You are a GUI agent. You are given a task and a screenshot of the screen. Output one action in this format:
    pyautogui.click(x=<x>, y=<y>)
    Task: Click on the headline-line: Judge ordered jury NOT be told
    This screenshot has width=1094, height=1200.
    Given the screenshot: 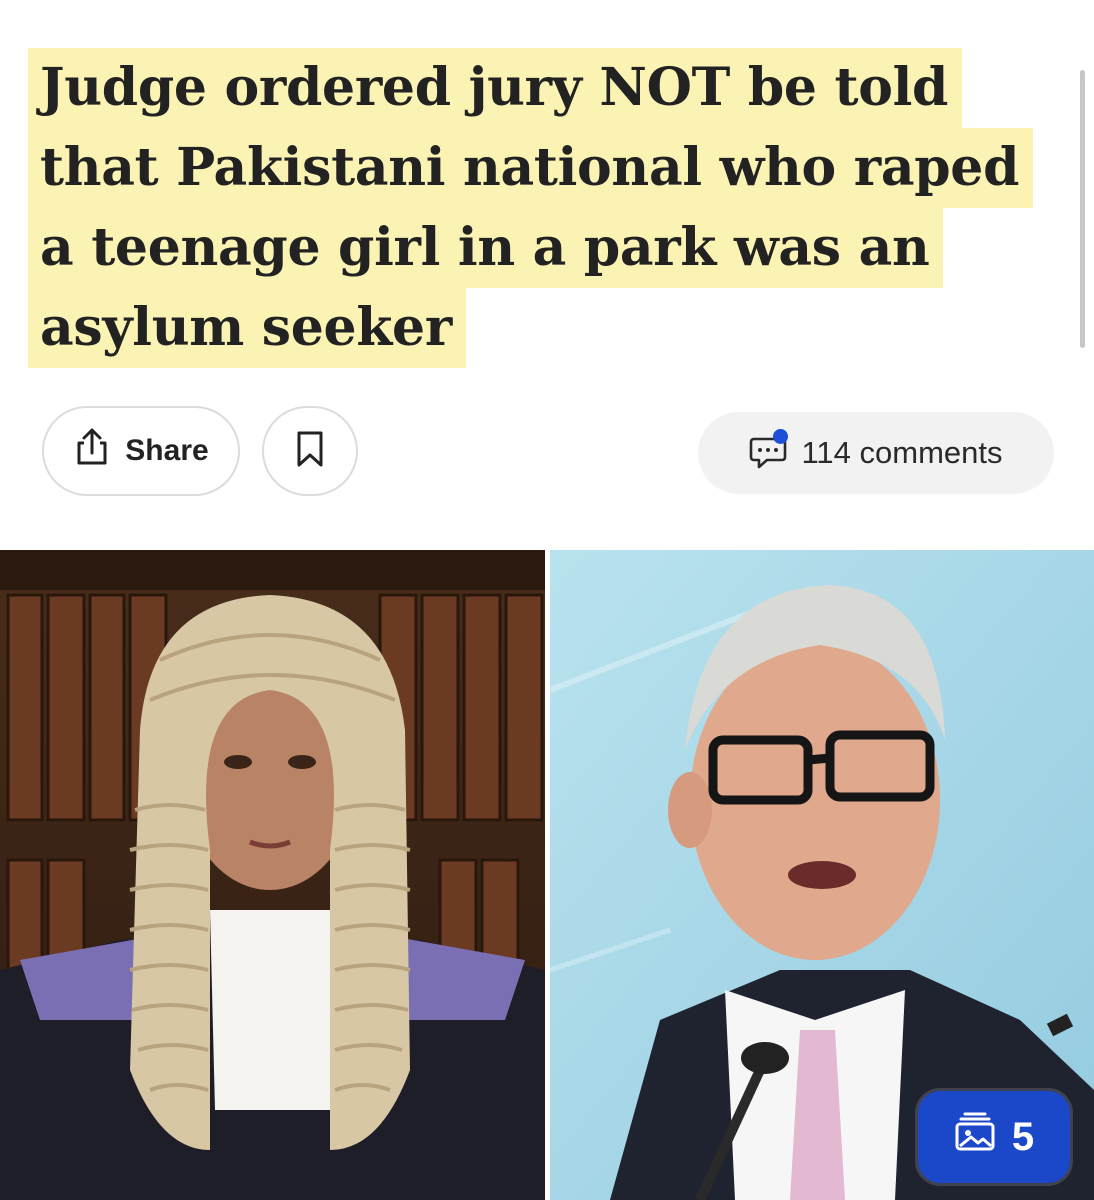 What is the action you would take?
    pyautogui.click(x=495, y=88)
    